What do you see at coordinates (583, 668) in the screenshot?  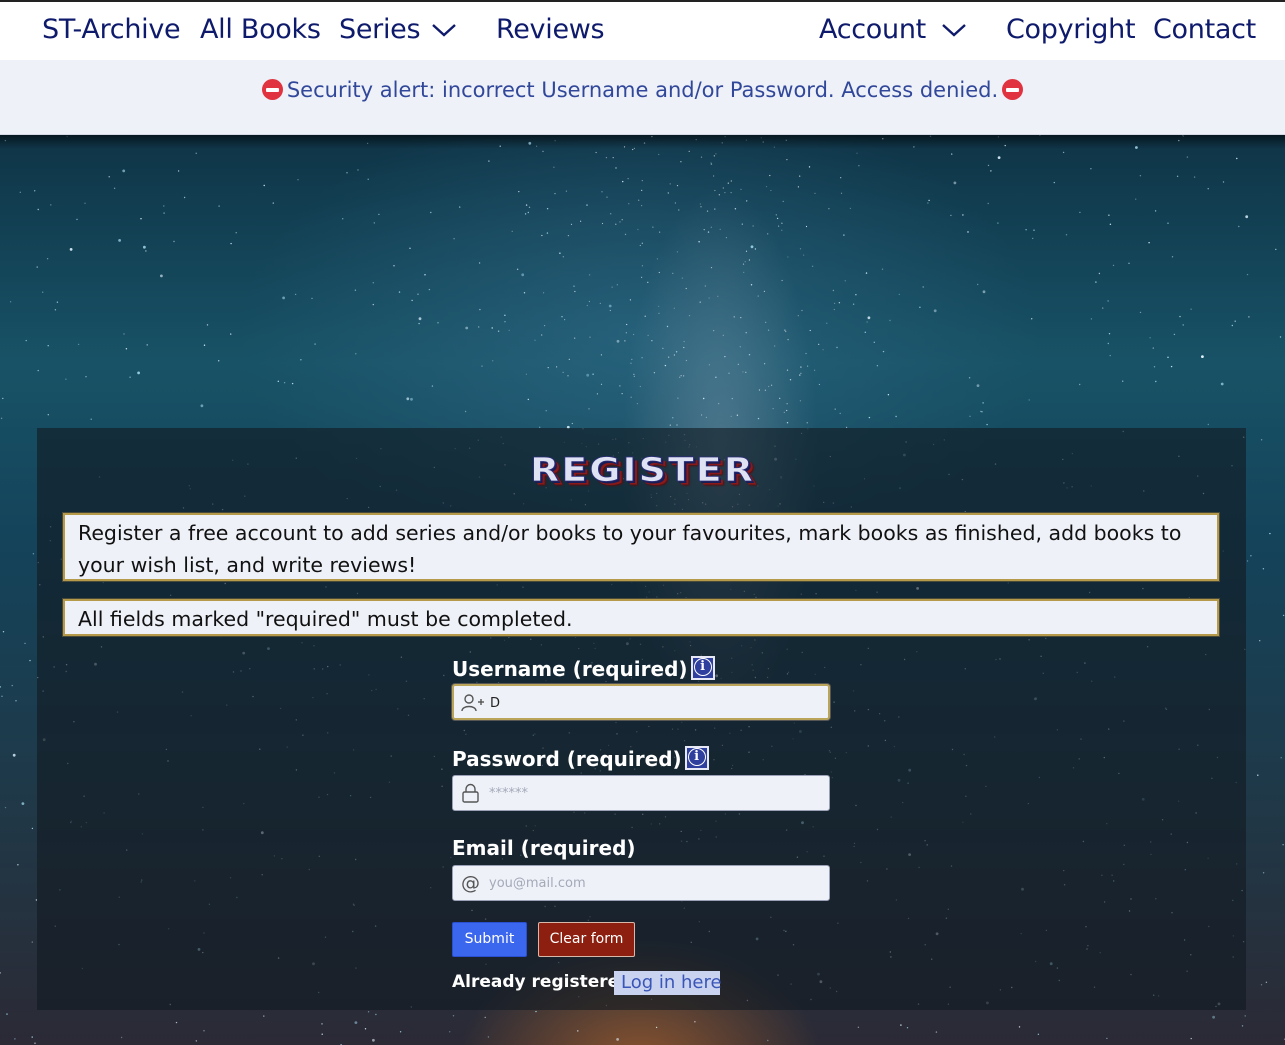 I see `username-label: Username (required)` at bounding box center [583, 668].